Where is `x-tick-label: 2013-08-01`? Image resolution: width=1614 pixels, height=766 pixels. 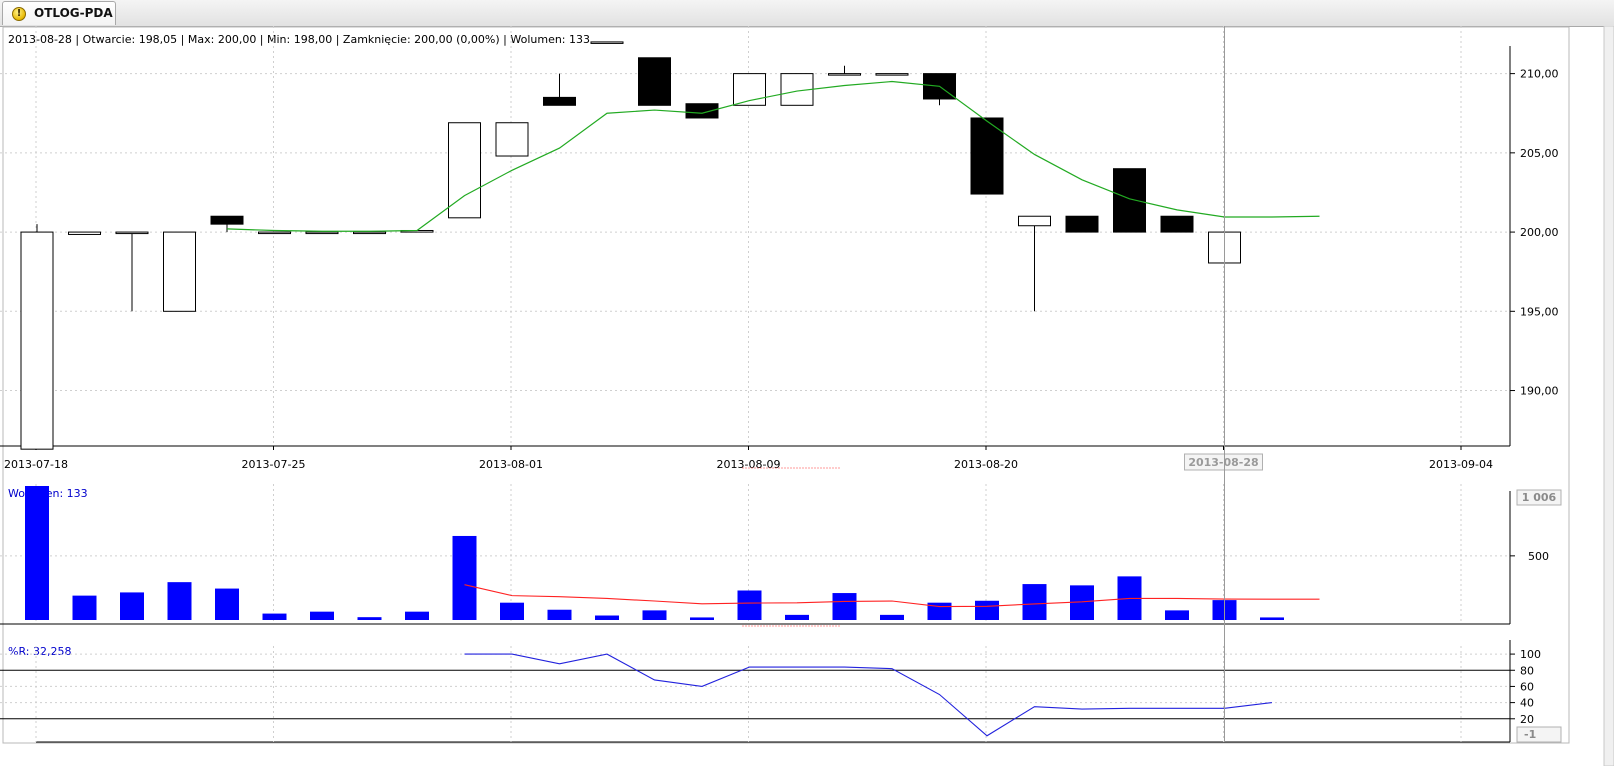
x-tick-label: 2013-08-01 is located at coordinates (511, 464).